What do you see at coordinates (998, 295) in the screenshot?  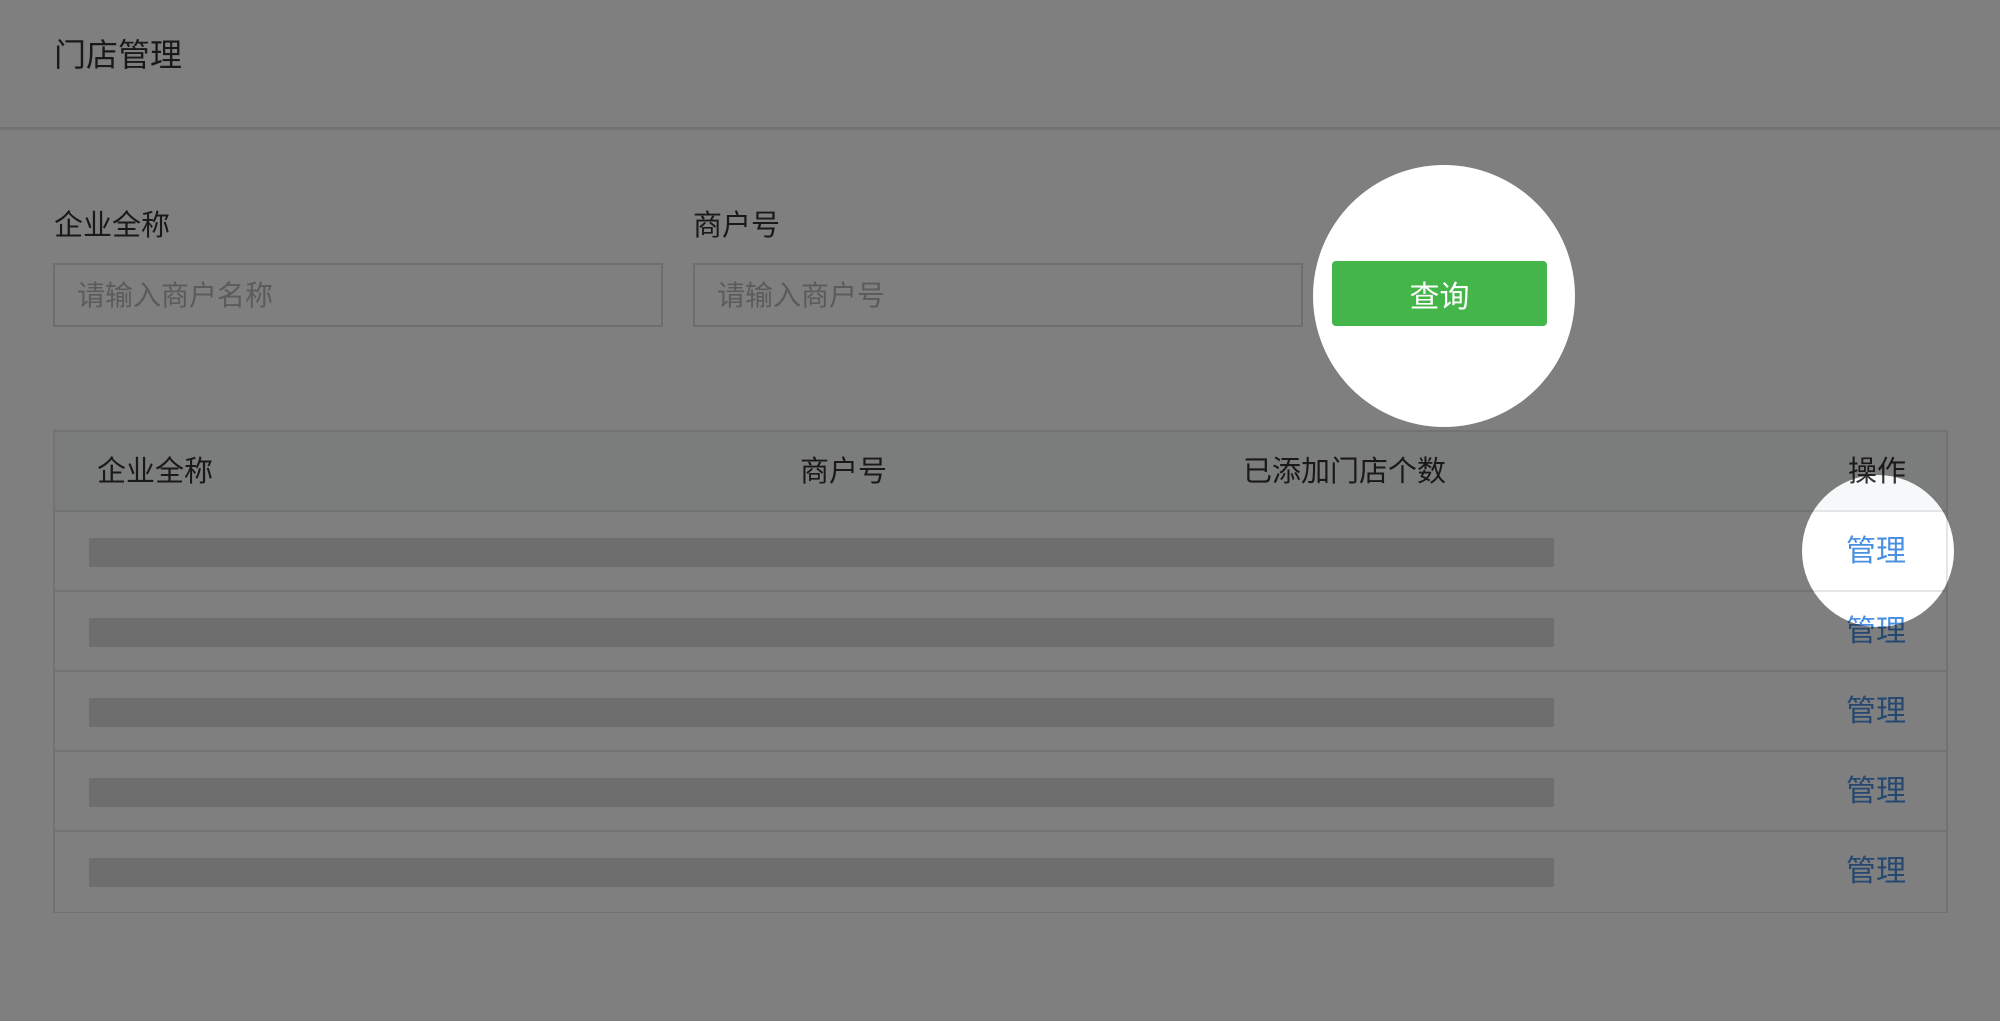 I see `merchant-id-input` at bounding box center [998, 295].